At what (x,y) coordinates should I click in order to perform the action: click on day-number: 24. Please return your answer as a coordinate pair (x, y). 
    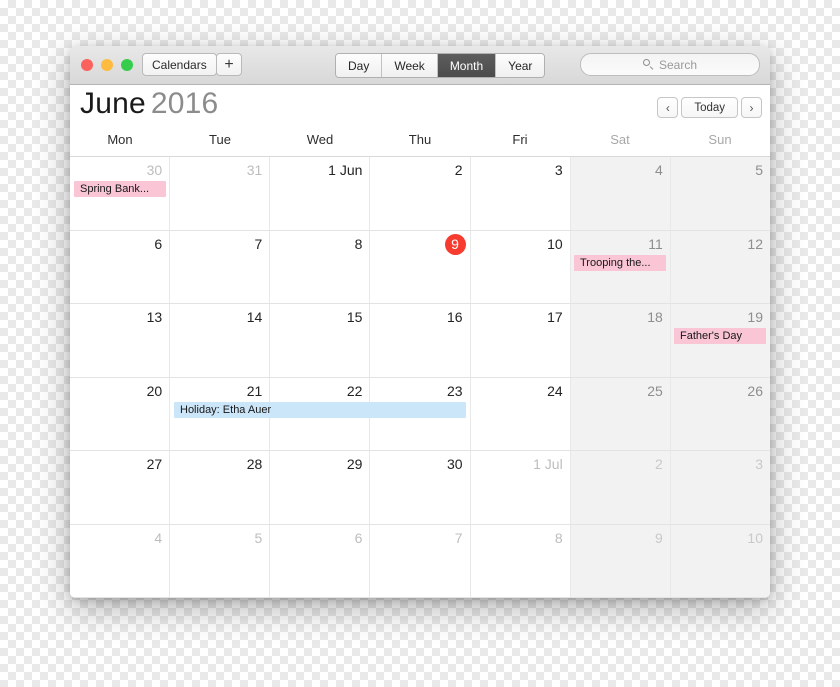
    Looking at the image, I should click on (555, 390).